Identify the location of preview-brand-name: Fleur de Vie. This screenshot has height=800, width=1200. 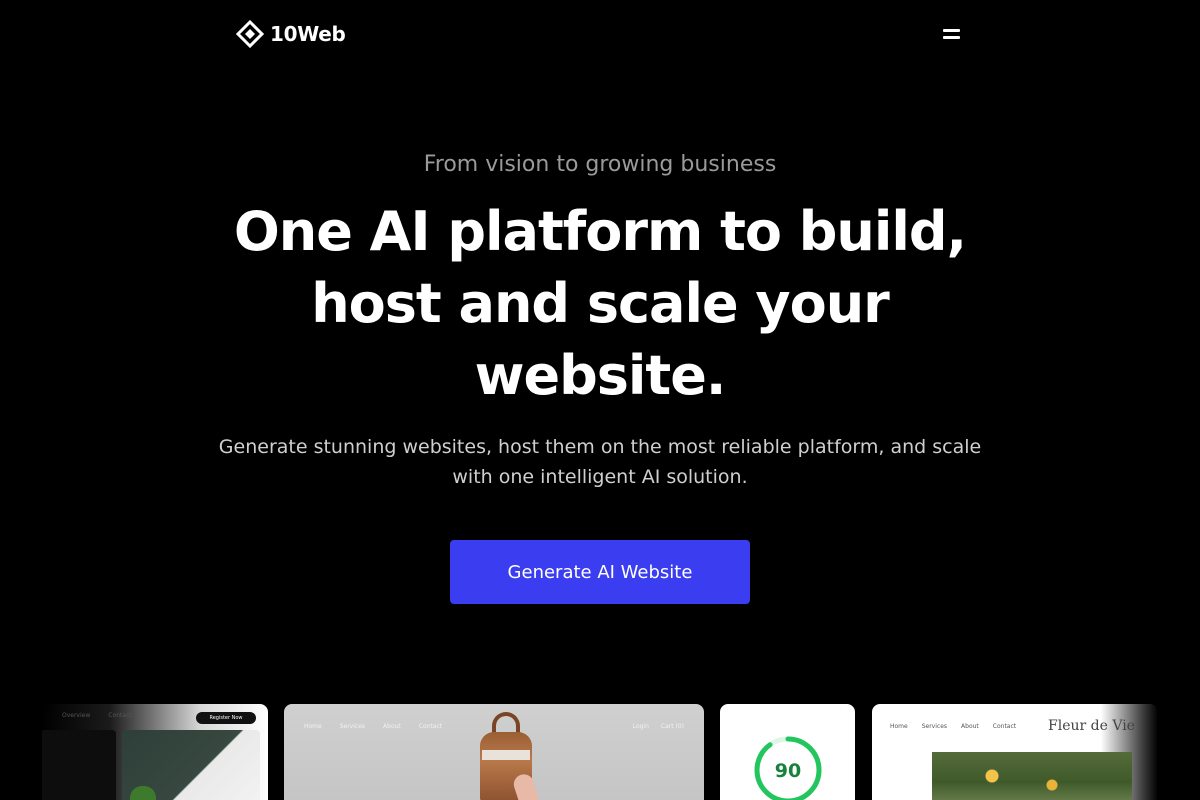
(1091, 726).